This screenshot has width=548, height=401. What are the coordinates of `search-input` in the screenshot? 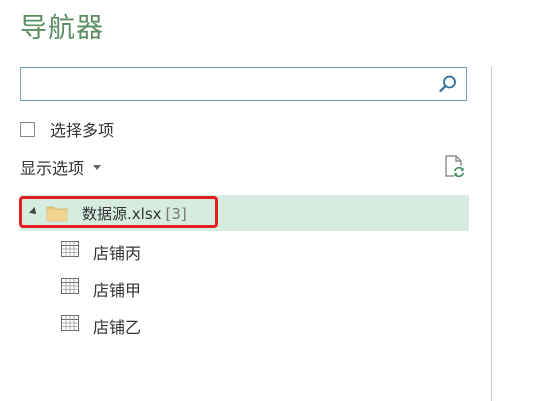 It's located at (227, 85).